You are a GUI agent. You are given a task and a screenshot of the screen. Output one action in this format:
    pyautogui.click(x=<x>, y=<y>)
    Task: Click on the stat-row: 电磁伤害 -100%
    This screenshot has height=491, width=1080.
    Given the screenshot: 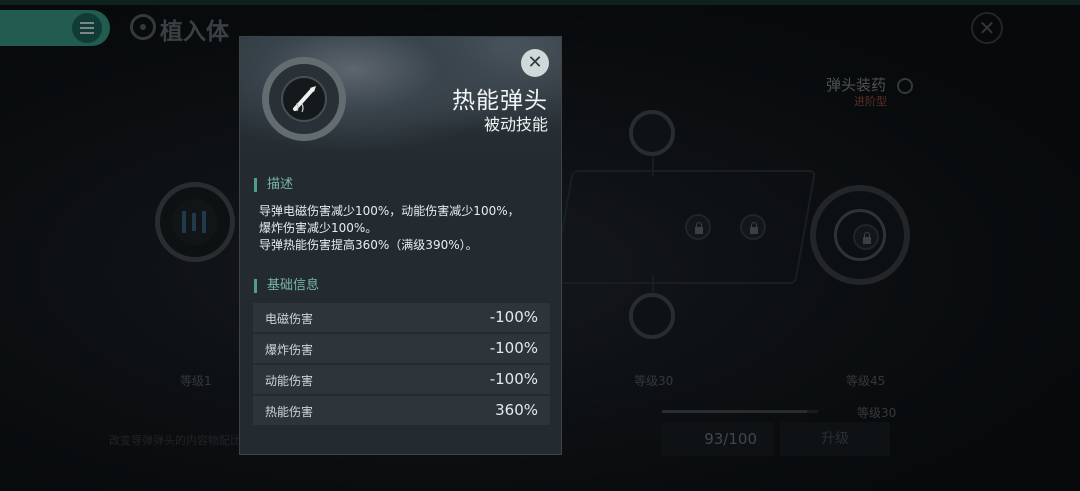 What is the action you would take?
    pyautogui.click(x=401, y=317)
    